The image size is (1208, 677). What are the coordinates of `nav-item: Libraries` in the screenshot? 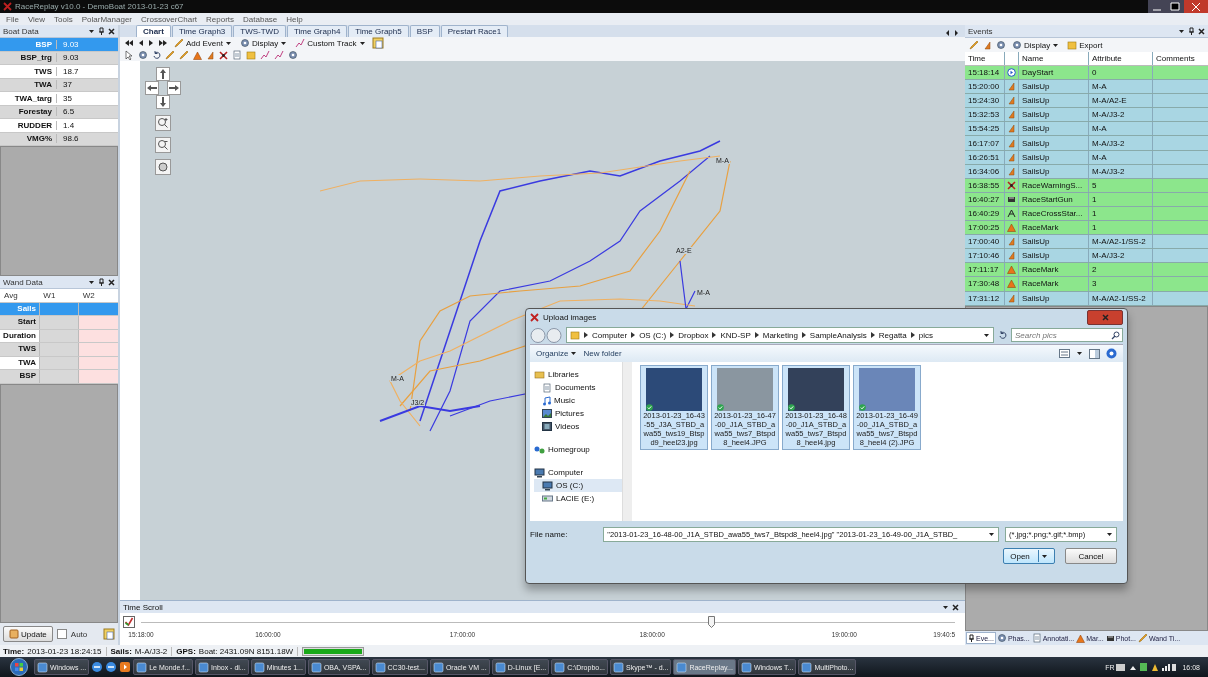 It's located at (578, 374).